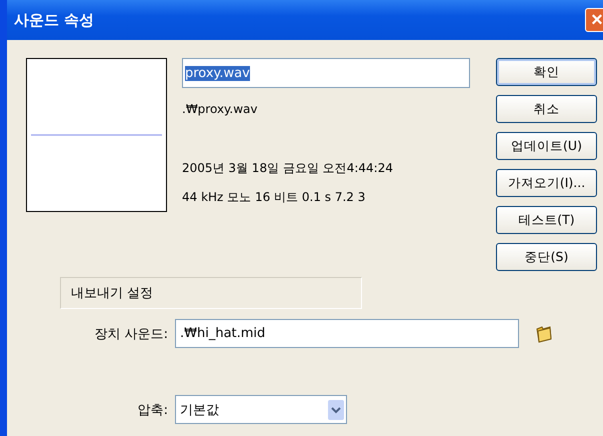  I want to click on close-button: ×, so click(594, 20).